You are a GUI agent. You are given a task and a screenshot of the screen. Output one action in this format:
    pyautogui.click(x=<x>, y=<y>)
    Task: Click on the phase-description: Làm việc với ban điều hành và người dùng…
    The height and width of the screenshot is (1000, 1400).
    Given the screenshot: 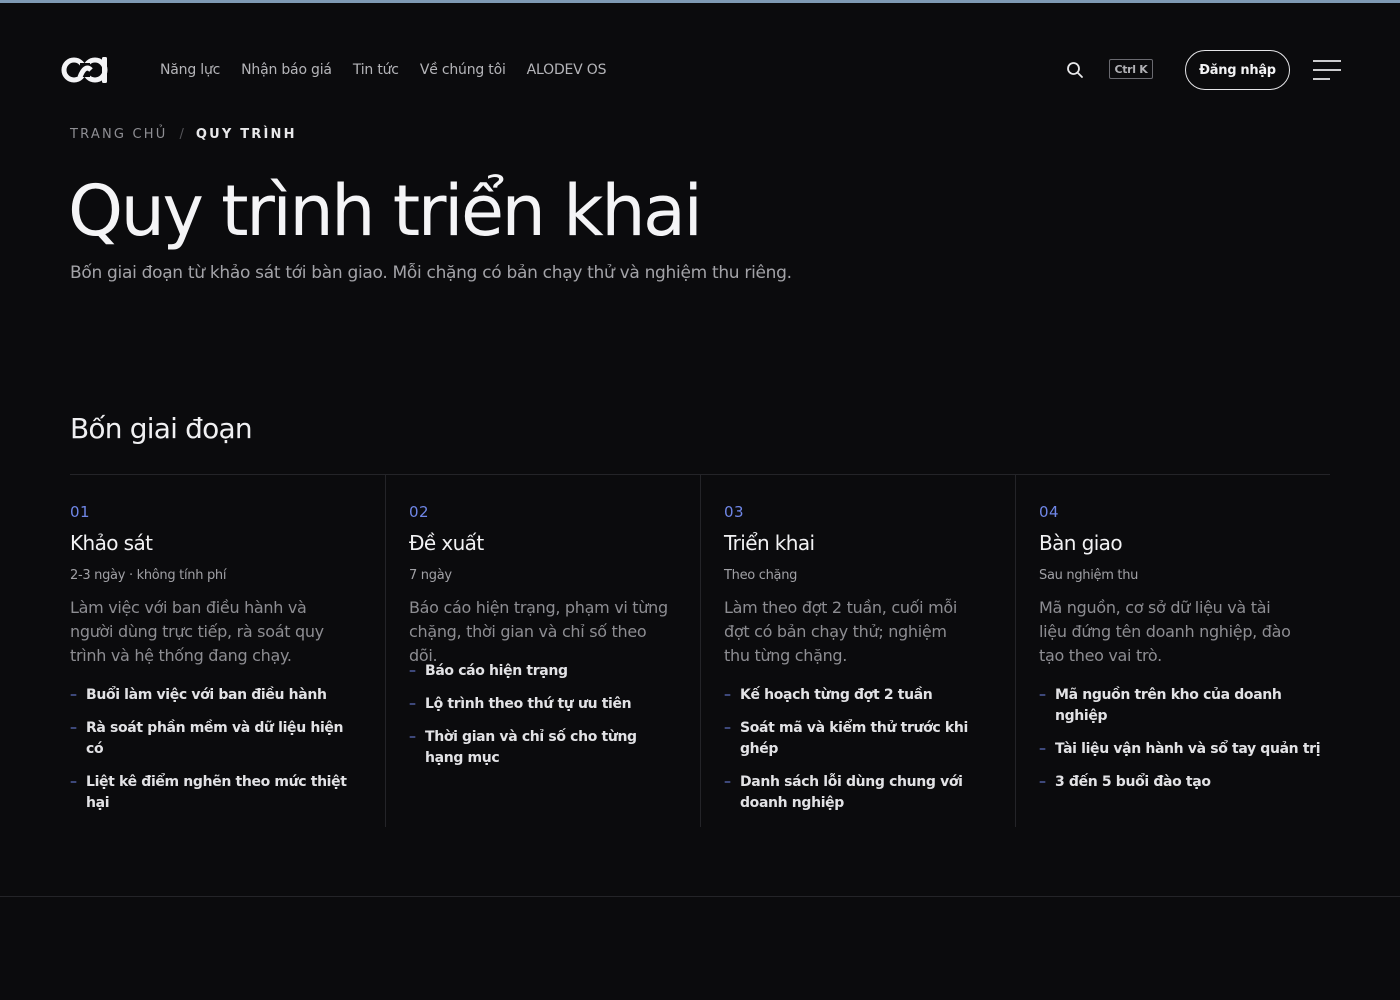 What is the action you would take?
    pyautogui.click(x=197, y=631)
    